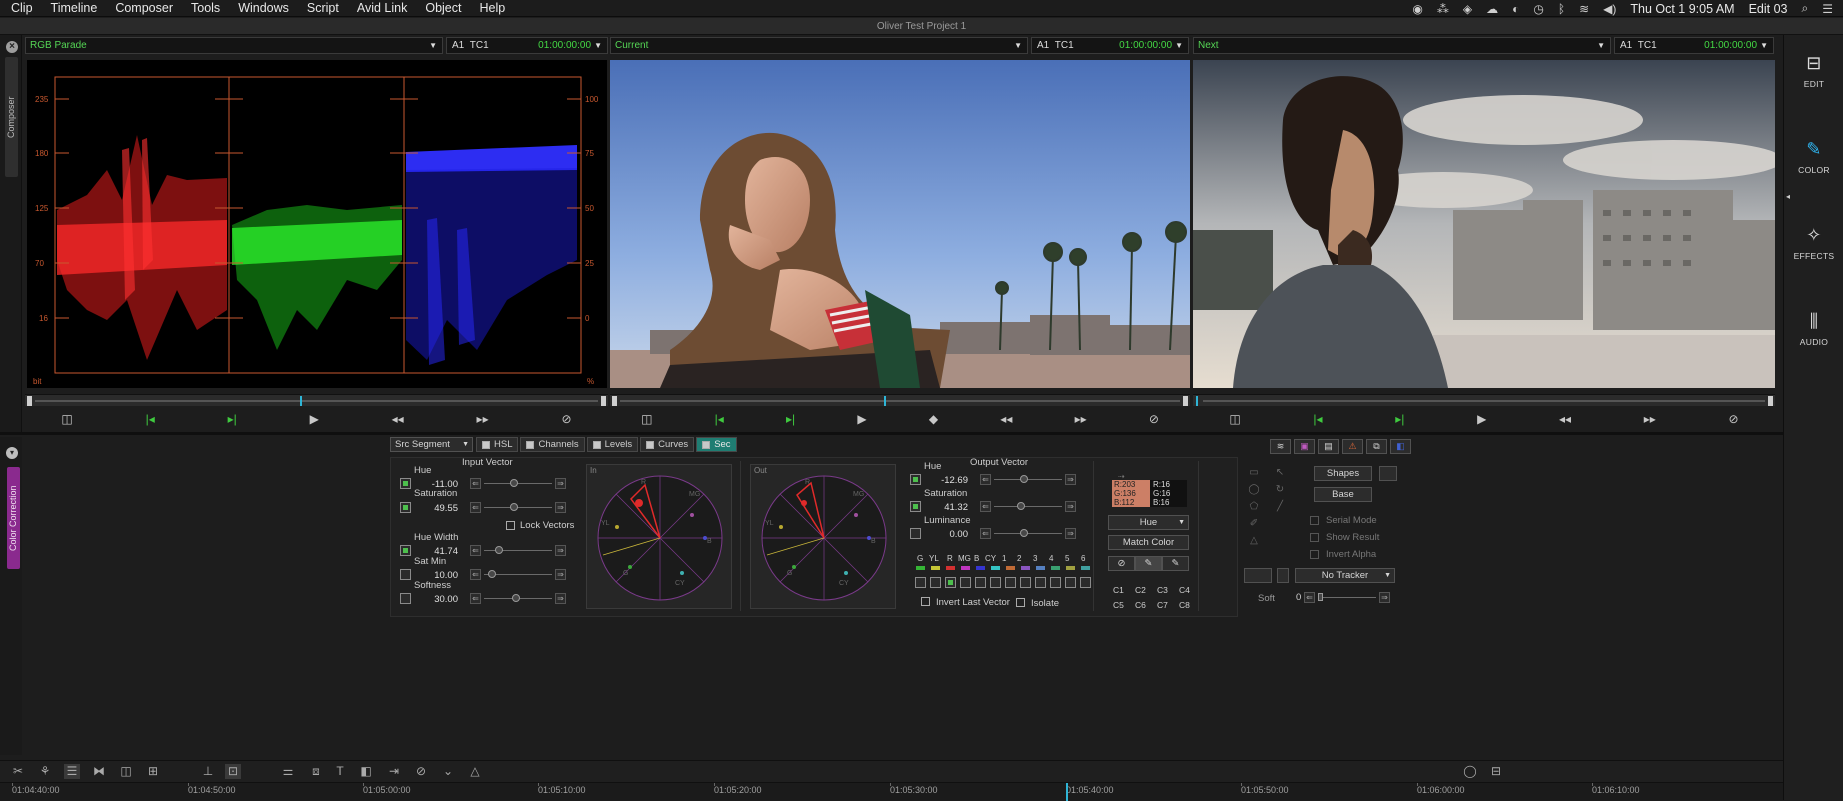  I want to click on menu-composer: Composer, so click(144, 8).